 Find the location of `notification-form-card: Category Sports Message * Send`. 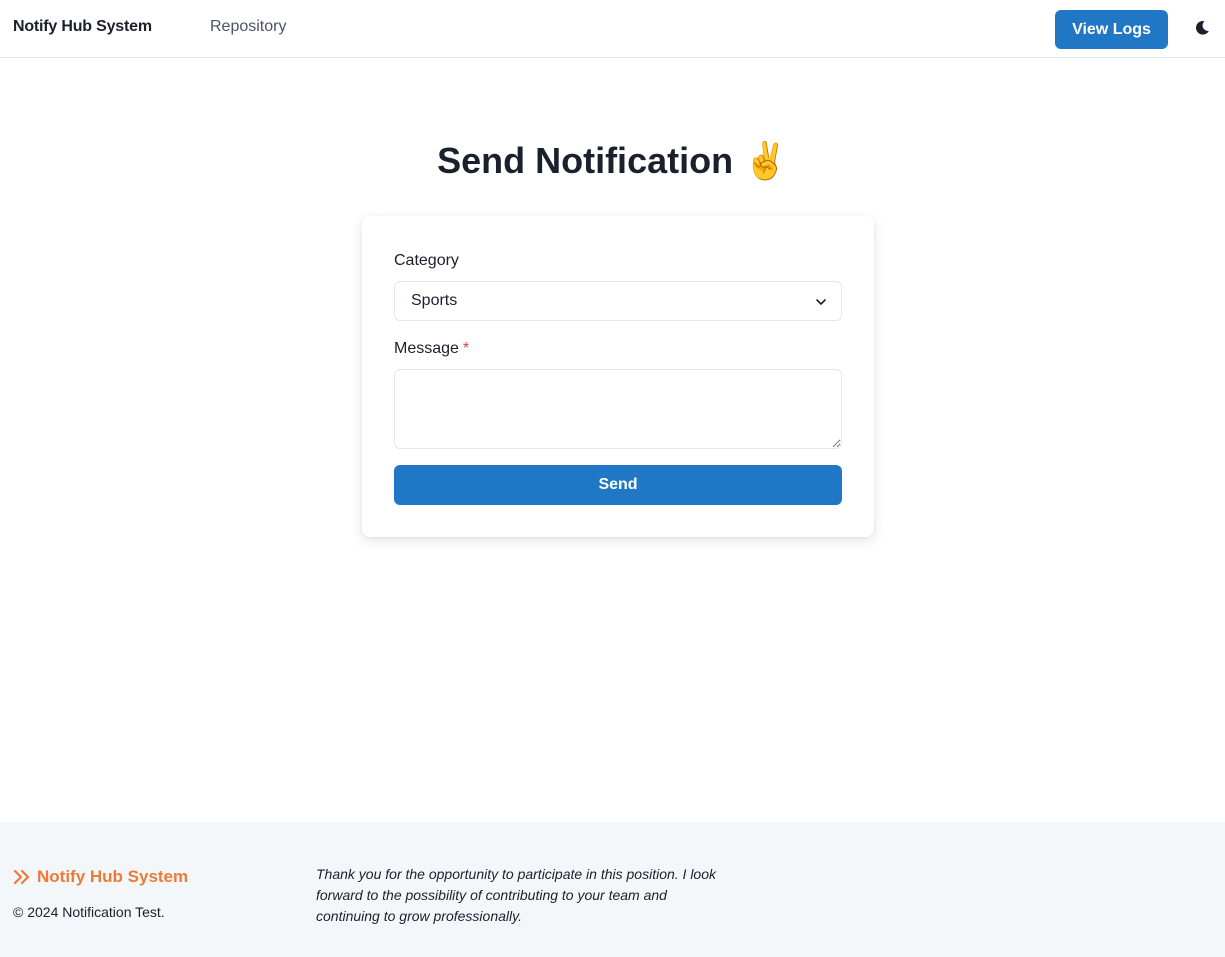

notification-form-card: Category Sports Message * Send is located at coordinates (618, 376).